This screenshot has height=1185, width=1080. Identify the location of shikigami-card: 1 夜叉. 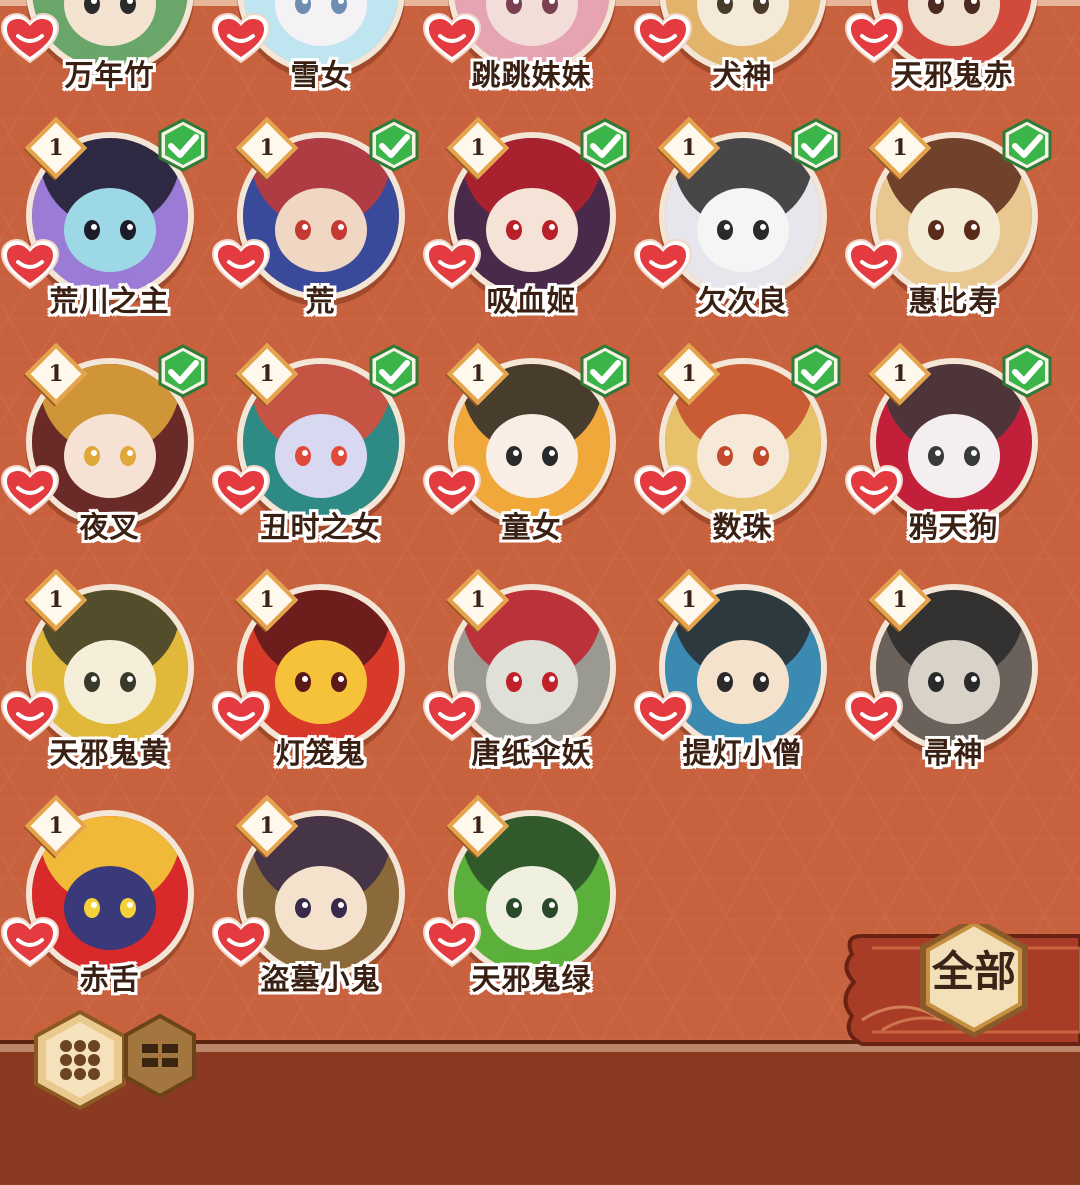
(107, 453).